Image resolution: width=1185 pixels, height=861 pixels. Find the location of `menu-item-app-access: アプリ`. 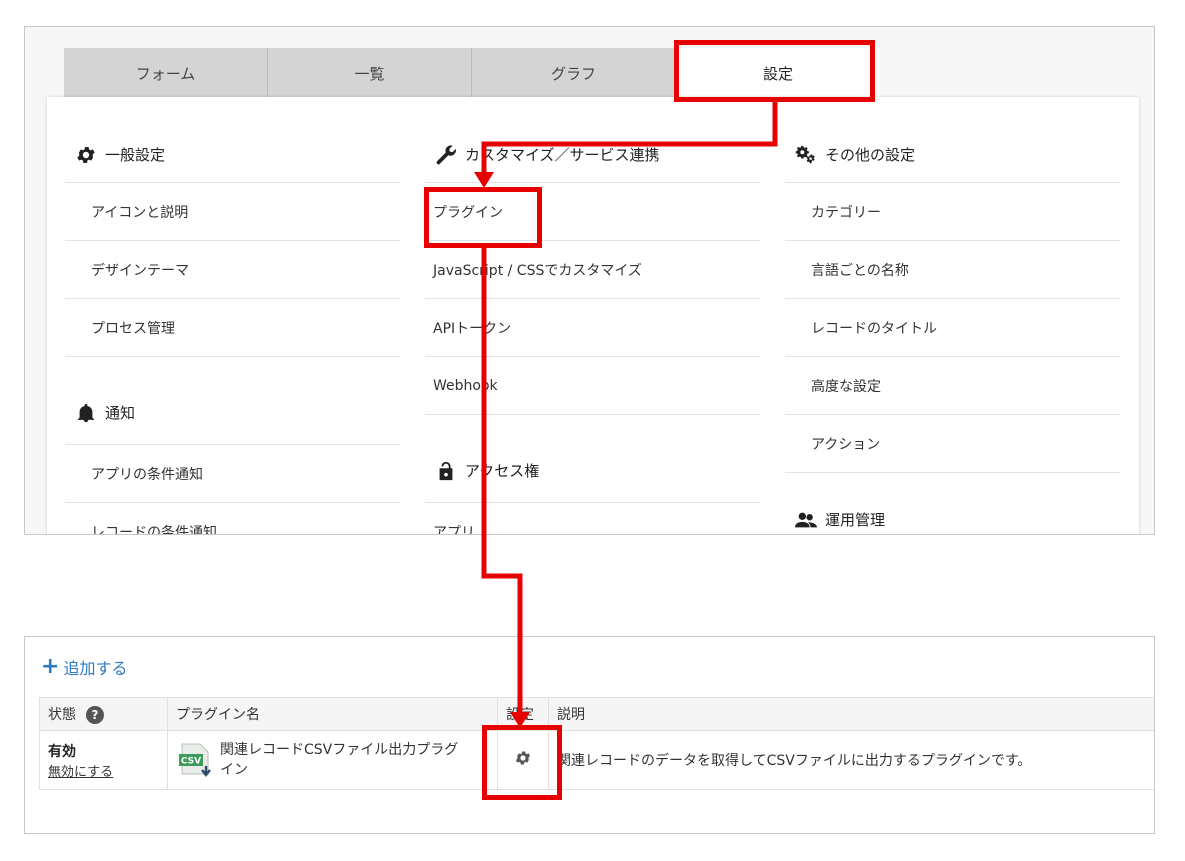

menu-item-app-access: アプリ is located at coordinates (592, 519).